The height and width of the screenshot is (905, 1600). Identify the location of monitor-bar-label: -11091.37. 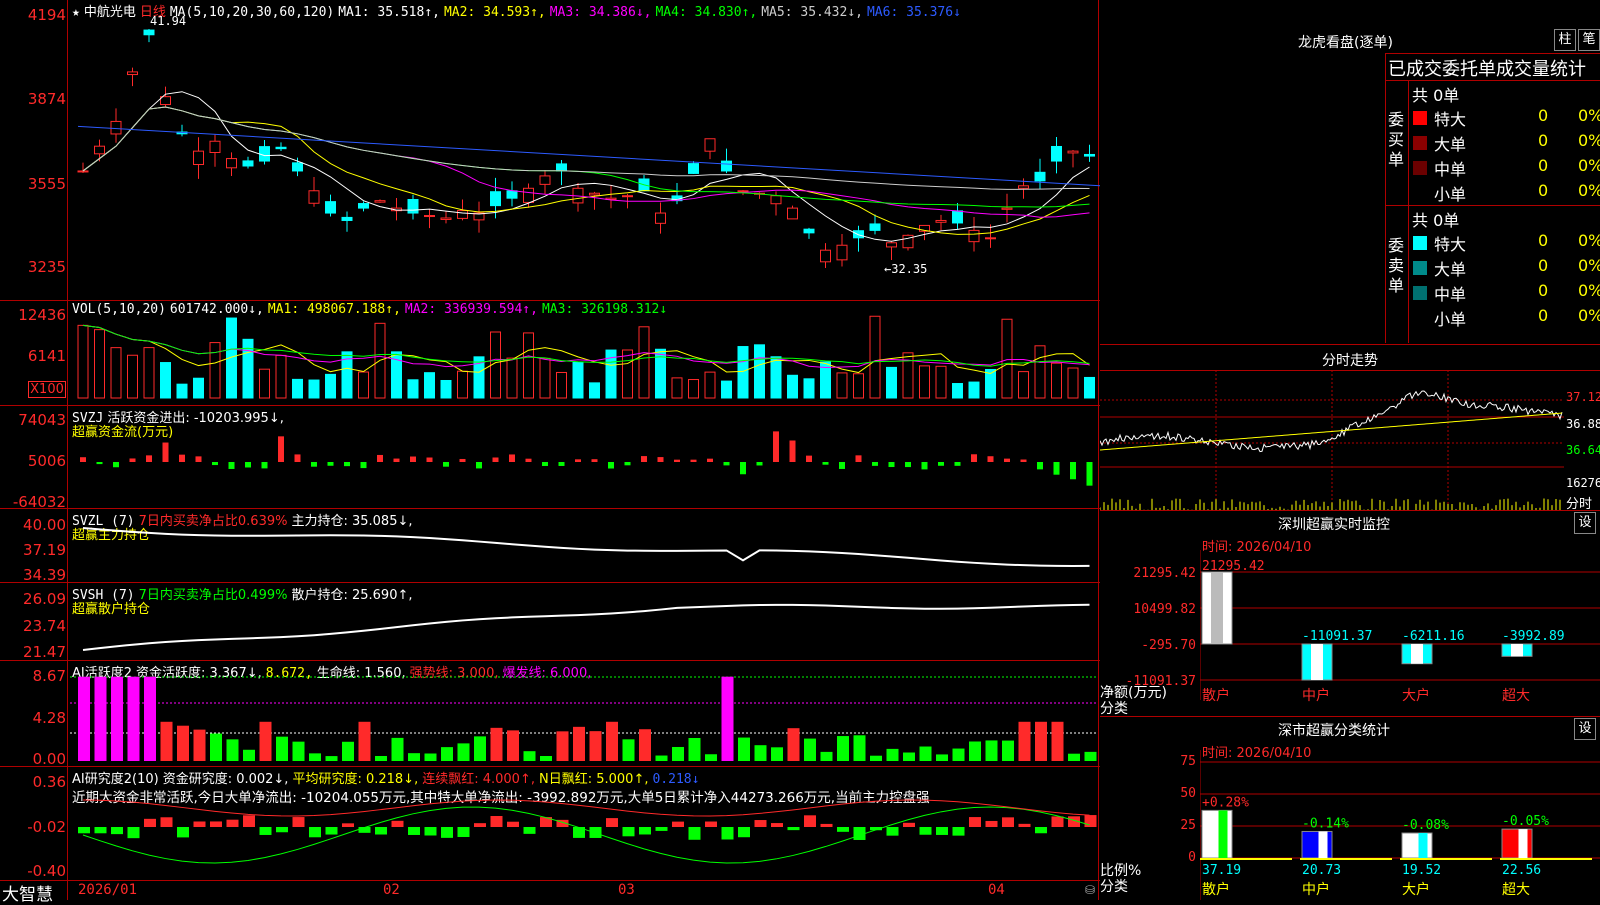
(1337, 636).